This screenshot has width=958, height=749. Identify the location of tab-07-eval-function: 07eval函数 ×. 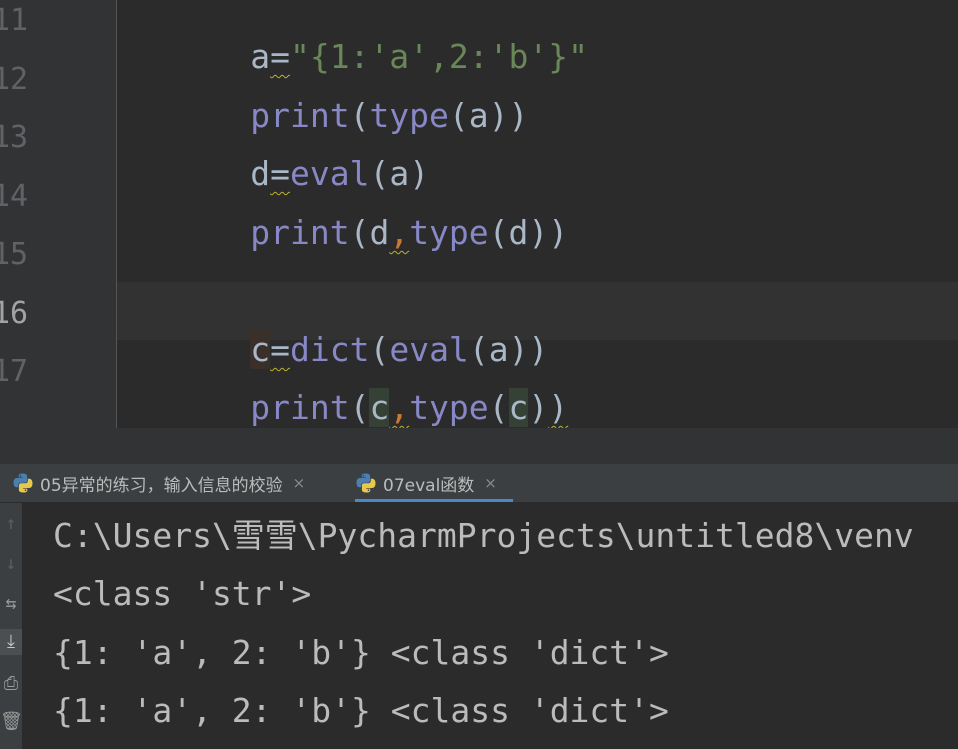
(434, 483).